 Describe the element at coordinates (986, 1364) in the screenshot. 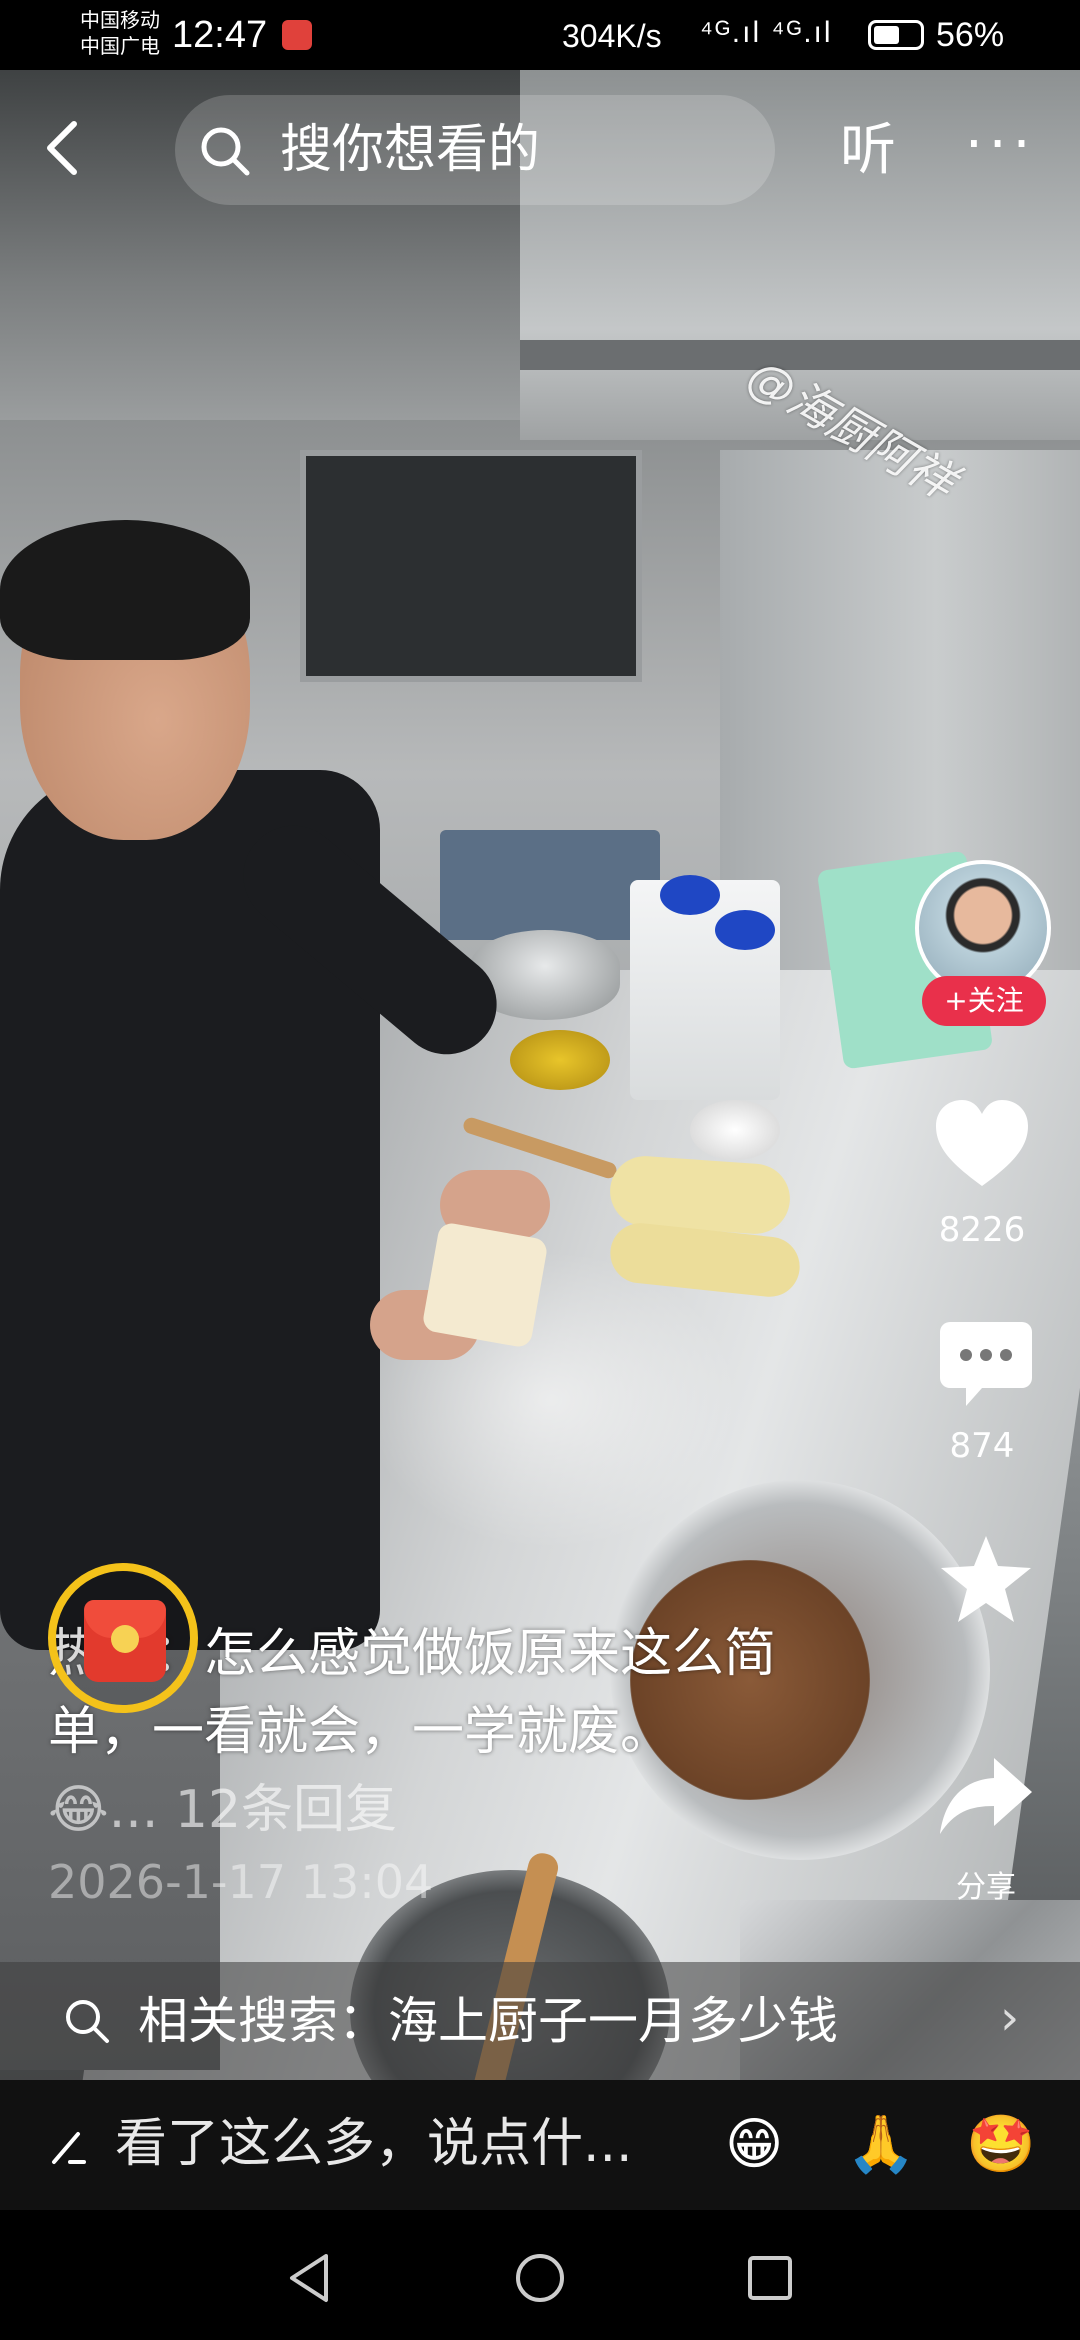

I see `comment-icon` at that location.